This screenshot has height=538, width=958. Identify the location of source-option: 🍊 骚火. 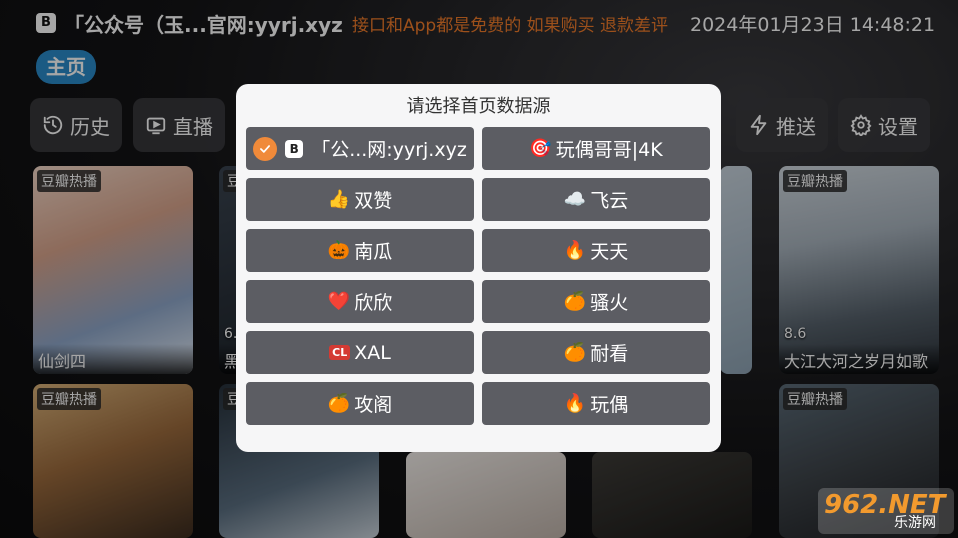
(596, 301).